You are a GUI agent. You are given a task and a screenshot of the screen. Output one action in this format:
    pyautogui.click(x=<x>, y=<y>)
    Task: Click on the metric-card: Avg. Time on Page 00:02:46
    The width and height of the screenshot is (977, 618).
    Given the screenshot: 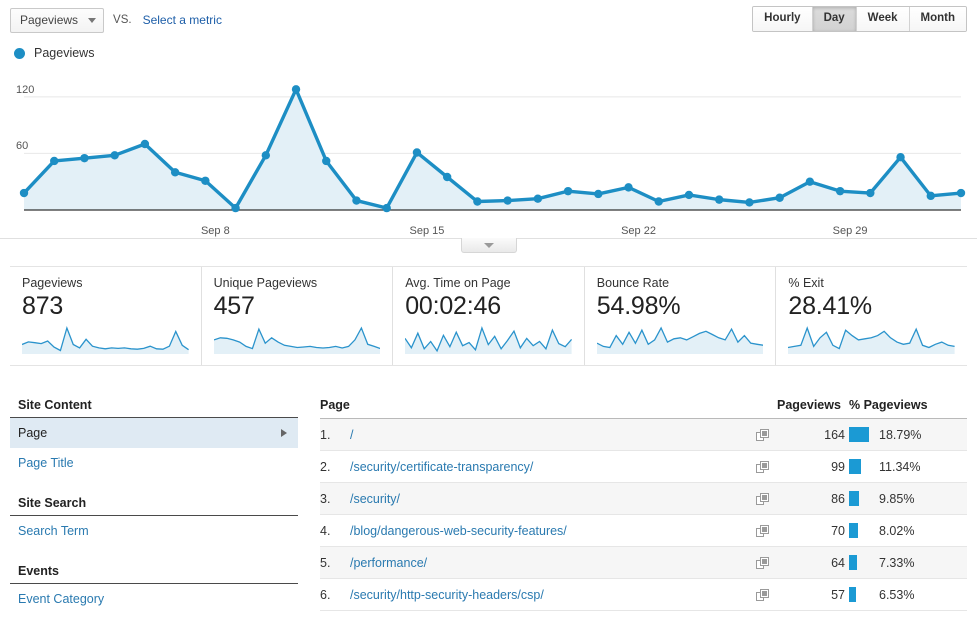 What is the action you would take?
    pyautogui.click(x=488, y=316)
    